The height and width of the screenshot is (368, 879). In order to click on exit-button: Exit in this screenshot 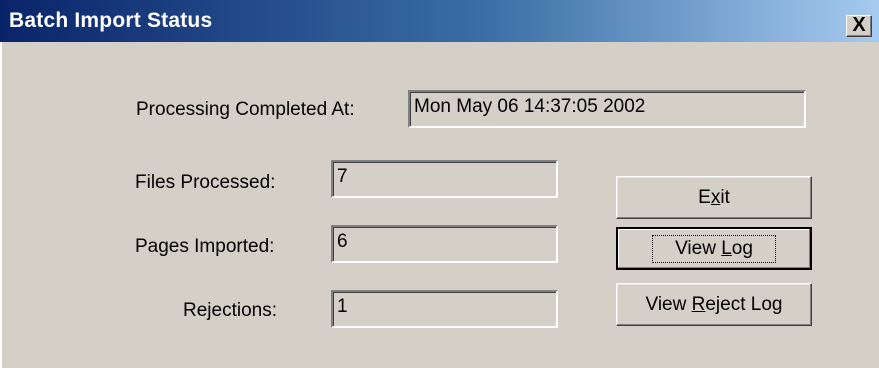, I will do `click(714, 197)`.